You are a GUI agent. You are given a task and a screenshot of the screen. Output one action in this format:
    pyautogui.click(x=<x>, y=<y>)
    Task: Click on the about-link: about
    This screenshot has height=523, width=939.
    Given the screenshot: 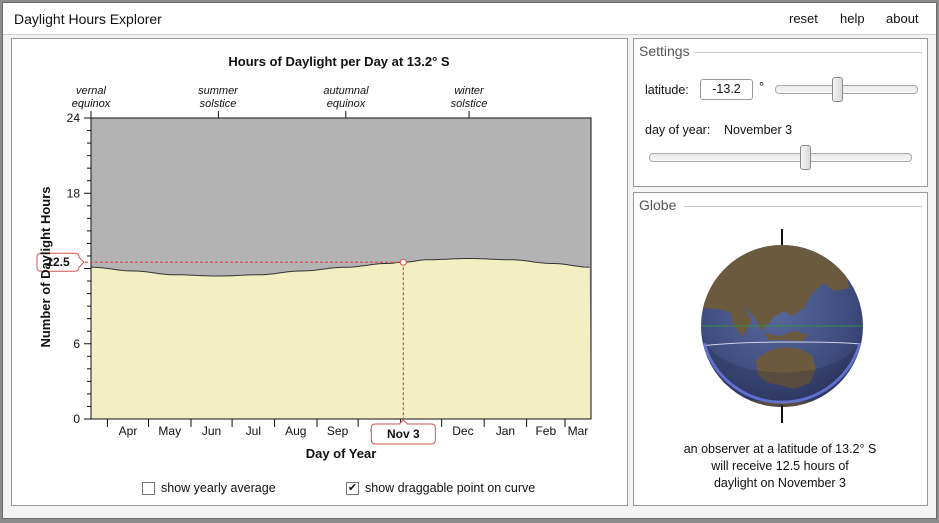 What is the action you would take?
    pyautogui.click(x=902, y=18)
    